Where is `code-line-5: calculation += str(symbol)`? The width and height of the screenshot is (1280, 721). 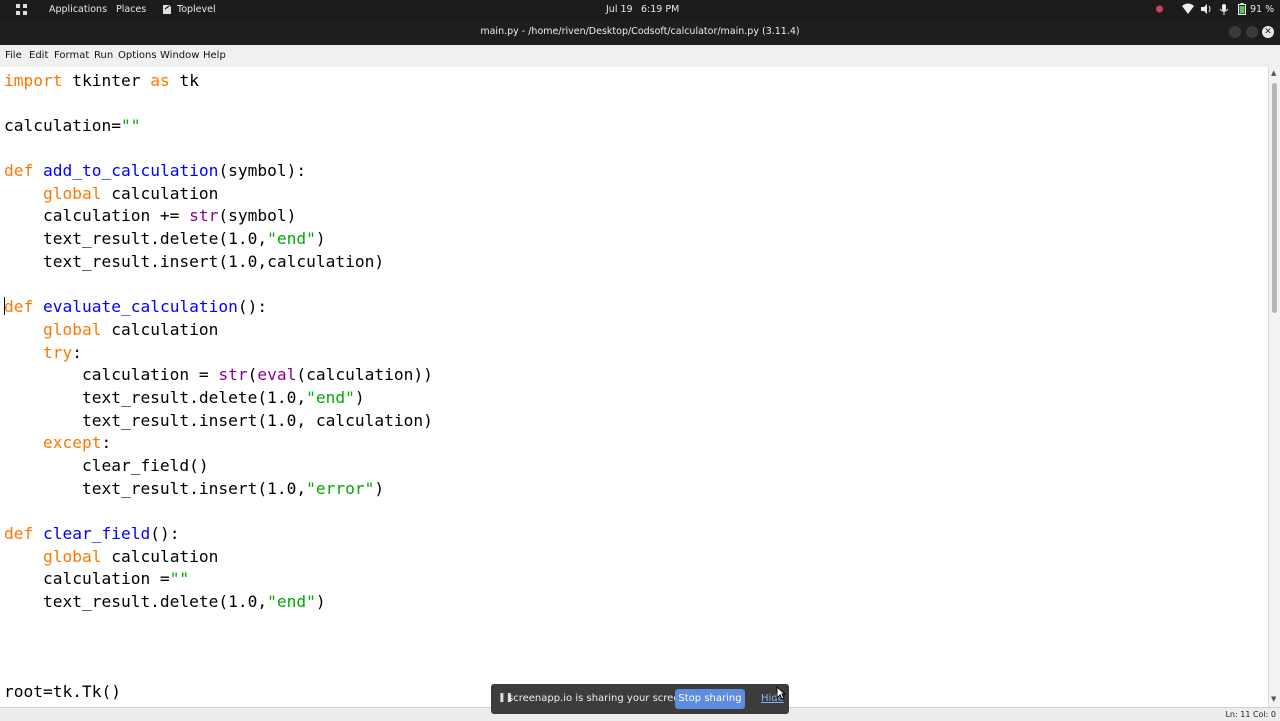
code-line-5: calculation += str(symbol) is located at coordinates (150, 217).